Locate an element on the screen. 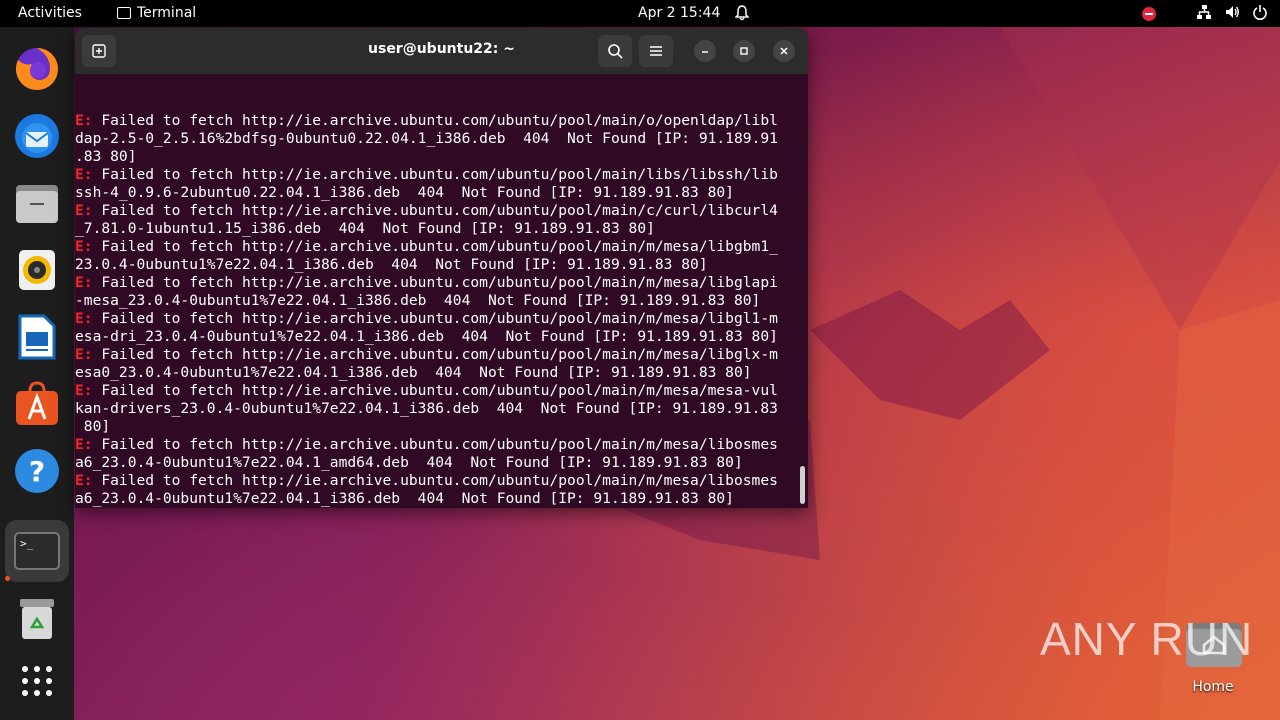  maximize-icon is located at coordinates (744, 51).